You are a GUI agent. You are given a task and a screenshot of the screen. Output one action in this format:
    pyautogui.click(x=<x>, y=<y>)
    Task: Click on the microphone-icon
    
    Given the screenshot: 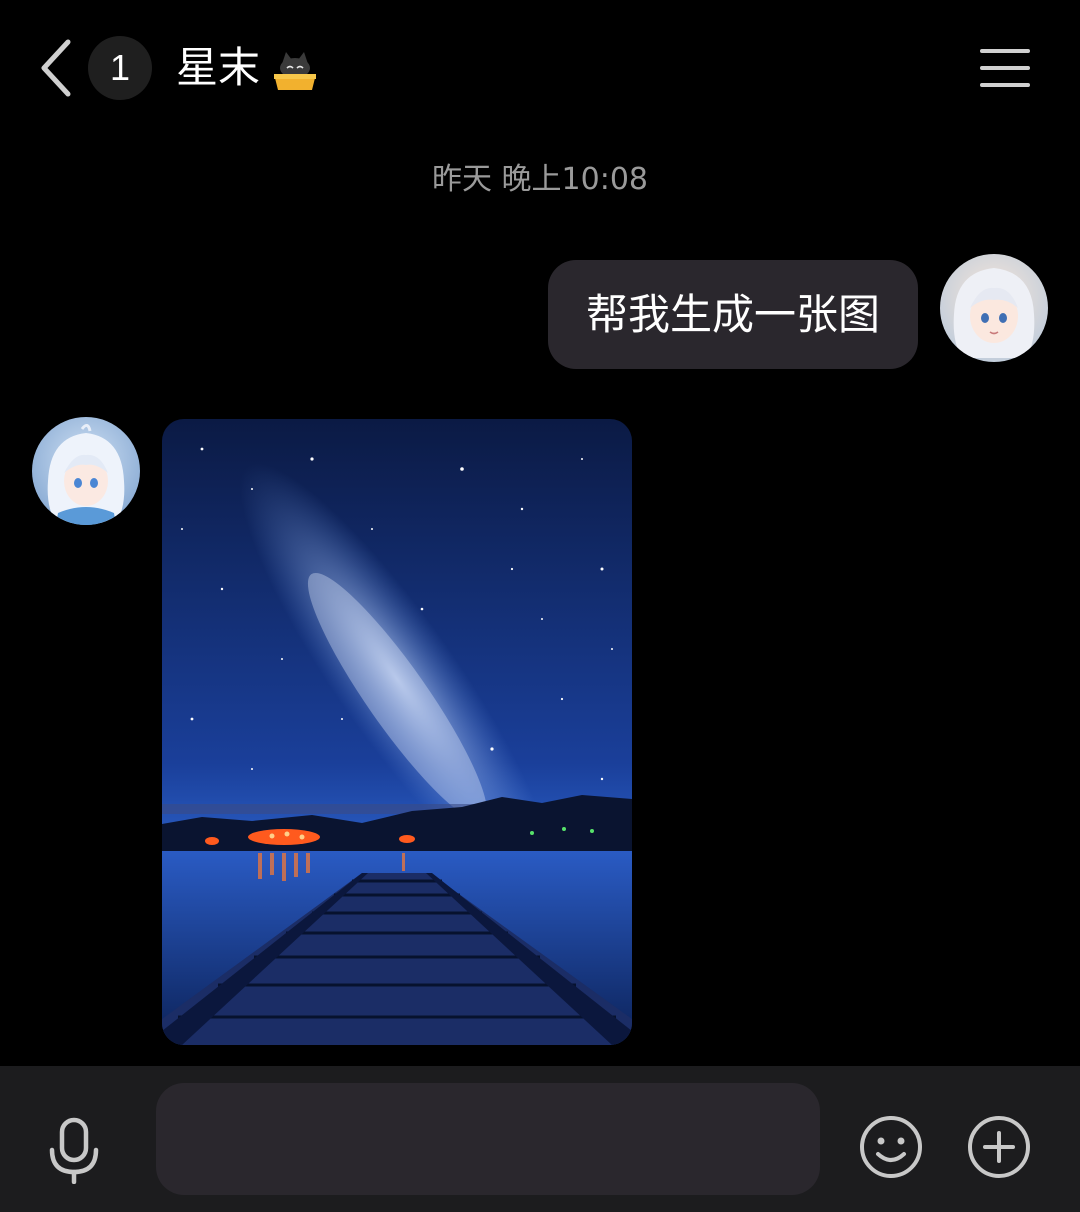 What is the action you would take?
    pyautogui.click(x=74, y=1151)
    